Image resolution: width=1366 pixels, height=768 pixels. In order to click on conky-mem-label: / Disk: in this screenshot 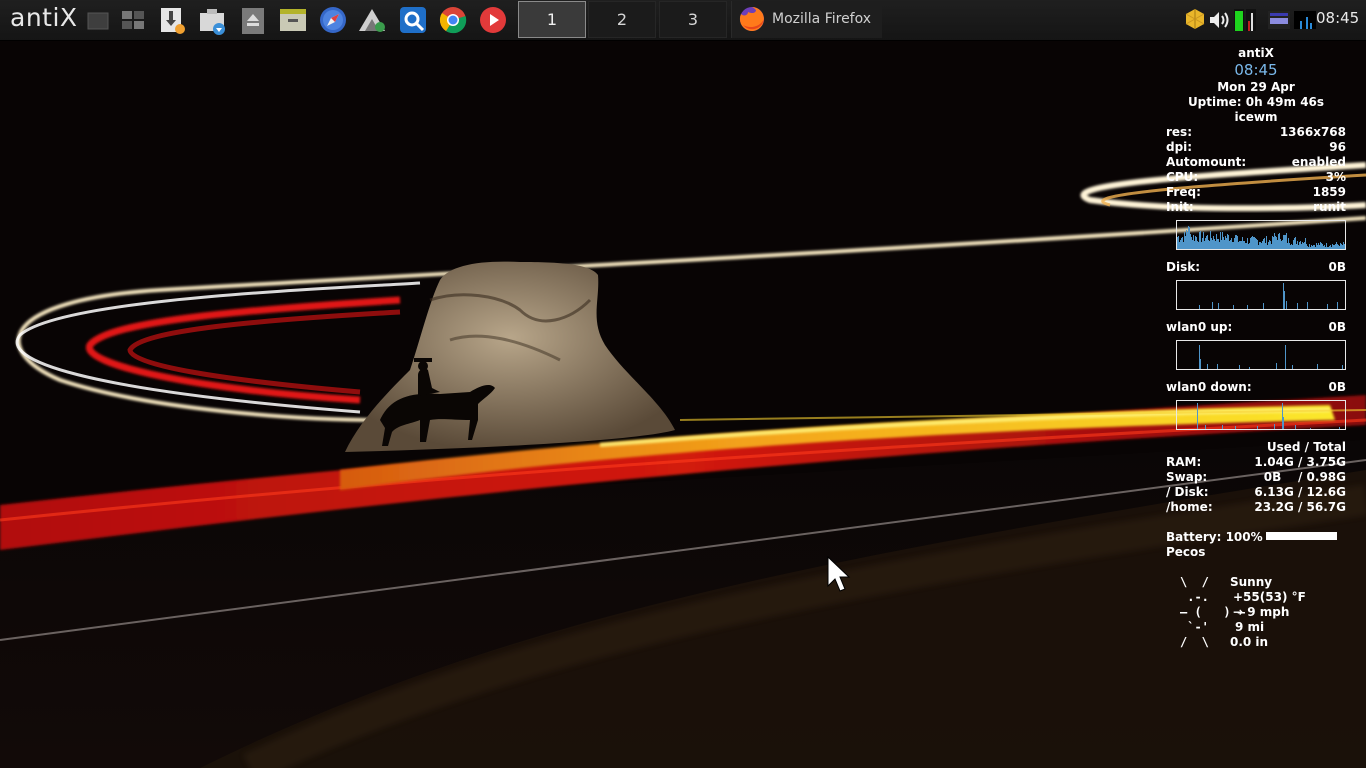, I will do `click(1187, 492)`.